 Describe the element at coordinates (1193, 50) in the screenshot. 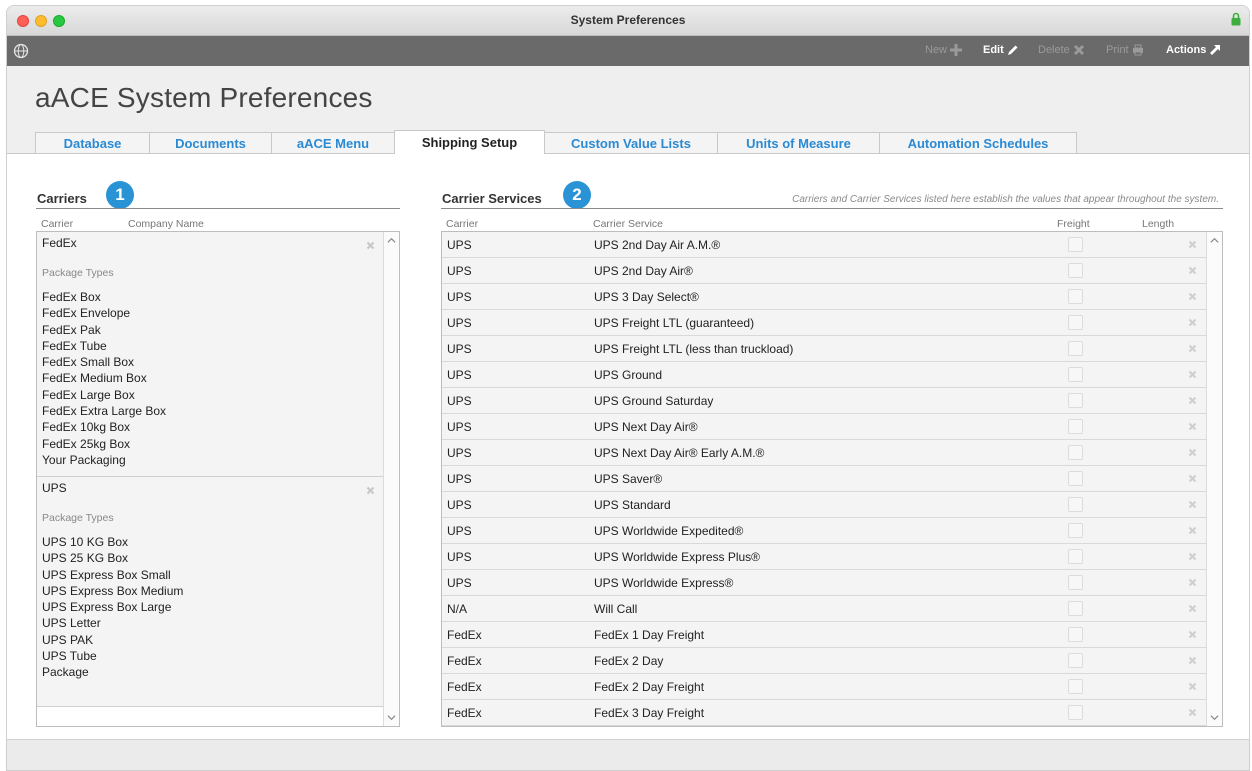

I see `actions-button: Actions` at that location.